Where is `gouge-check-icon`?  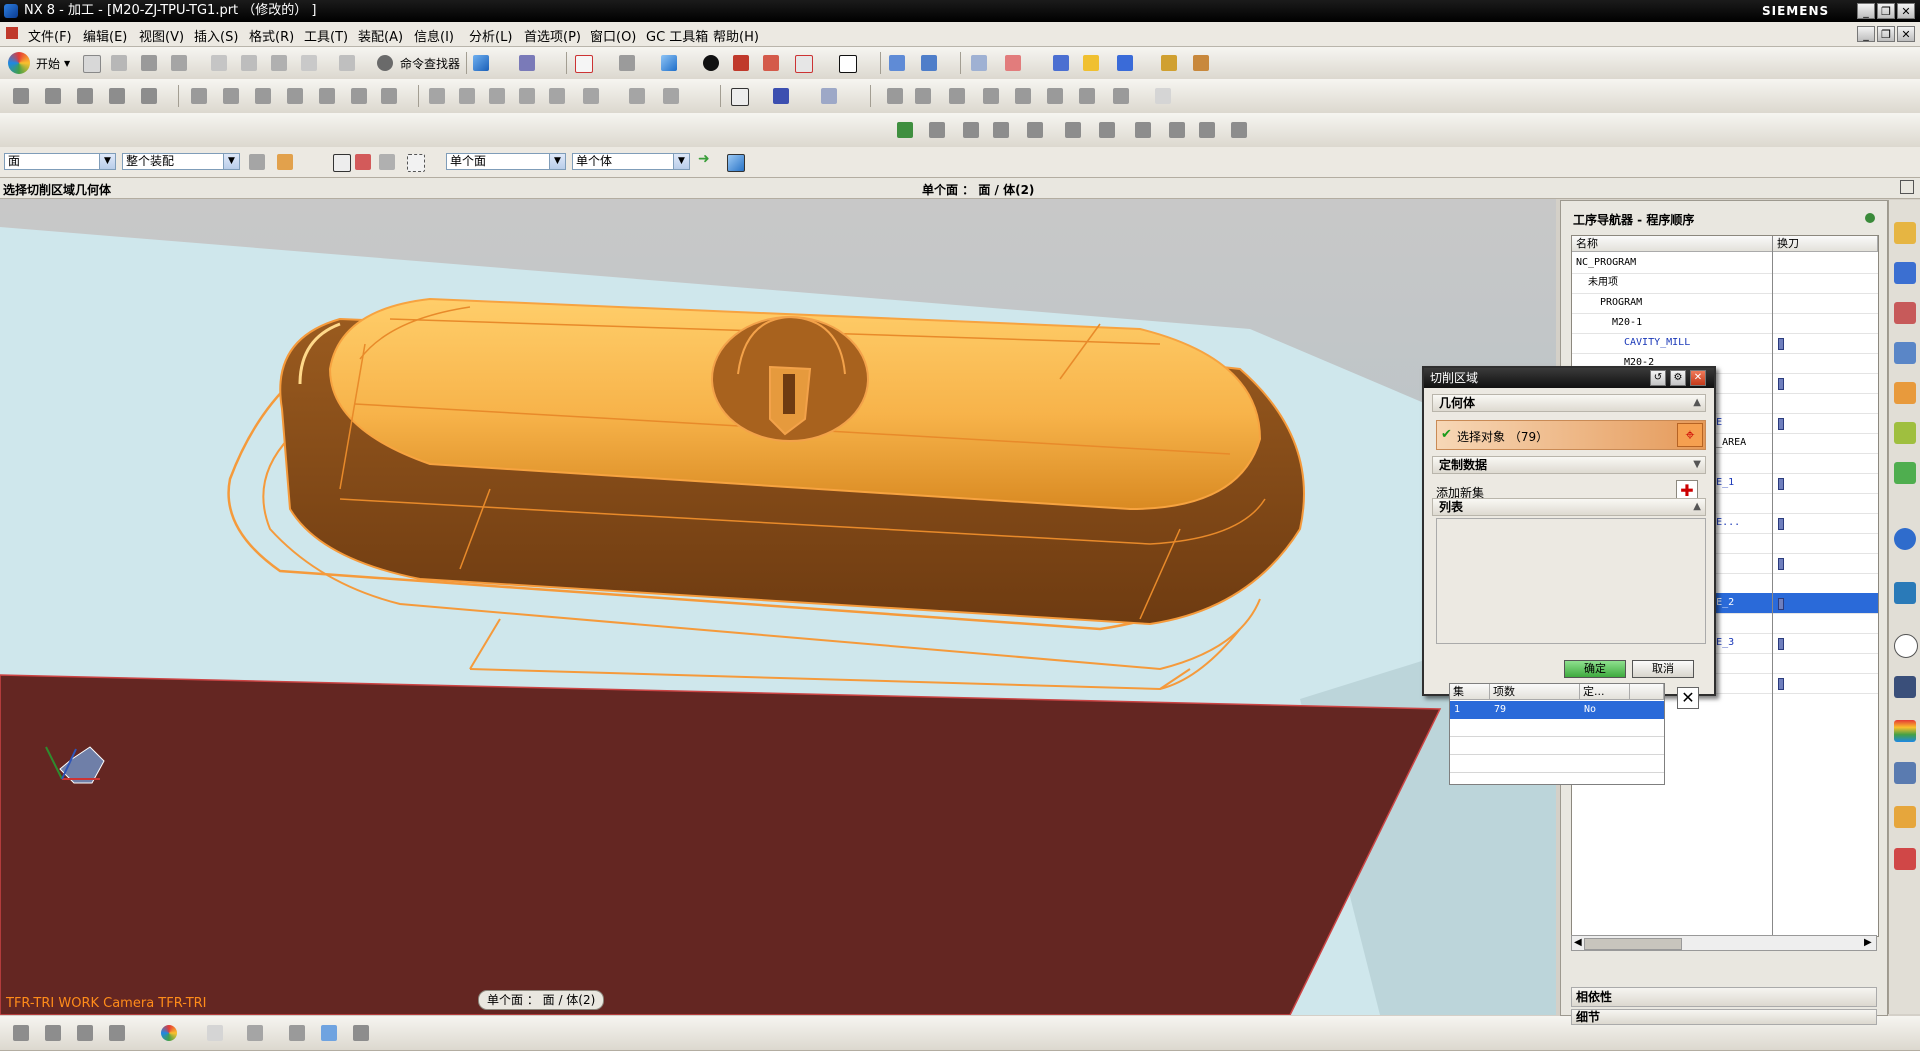
gouge-check-icon is located at coordinates (829, 96).